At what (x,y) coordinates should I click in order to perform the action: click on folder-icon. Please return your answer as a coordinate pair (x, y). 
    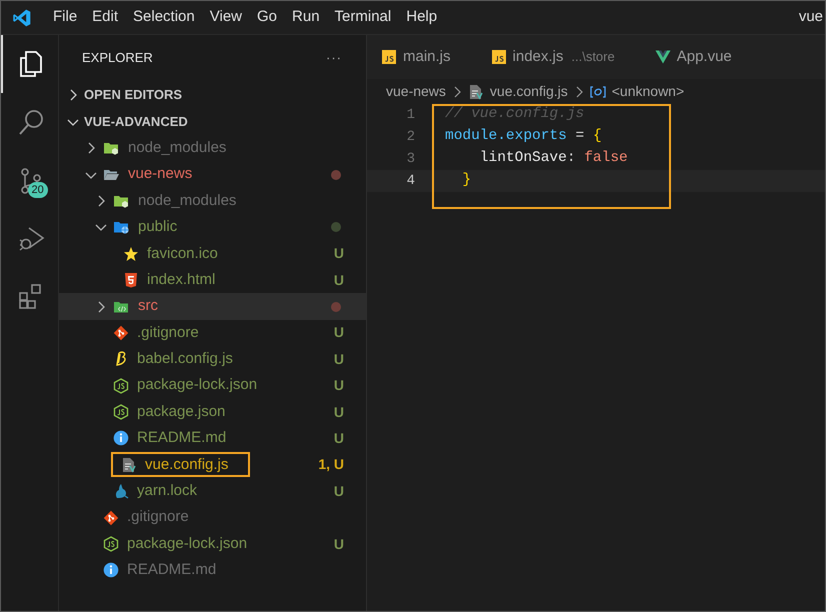
    Looking at the image, I should click on (111, 148).